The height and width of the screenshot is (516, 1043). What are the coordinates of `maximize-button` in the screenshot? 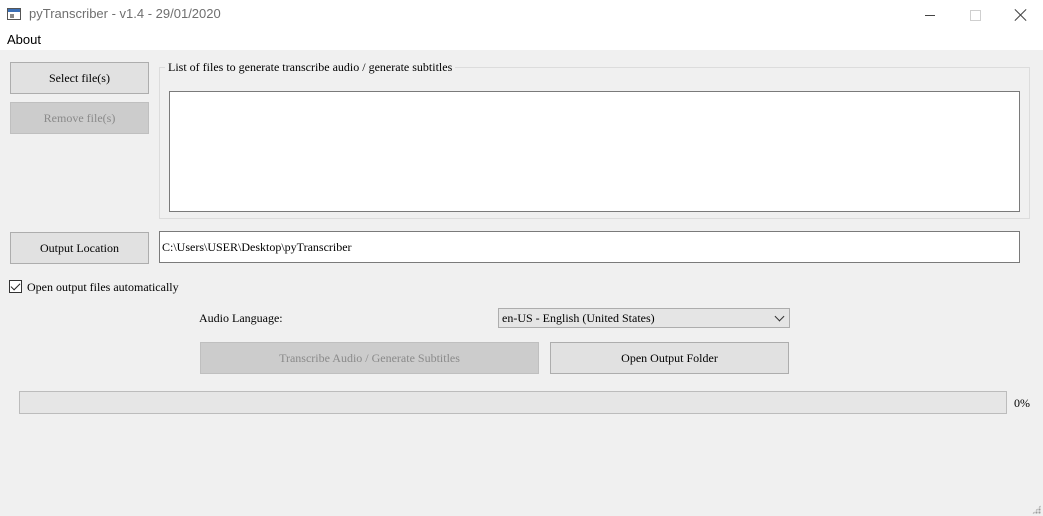 It's located at (975, 15).